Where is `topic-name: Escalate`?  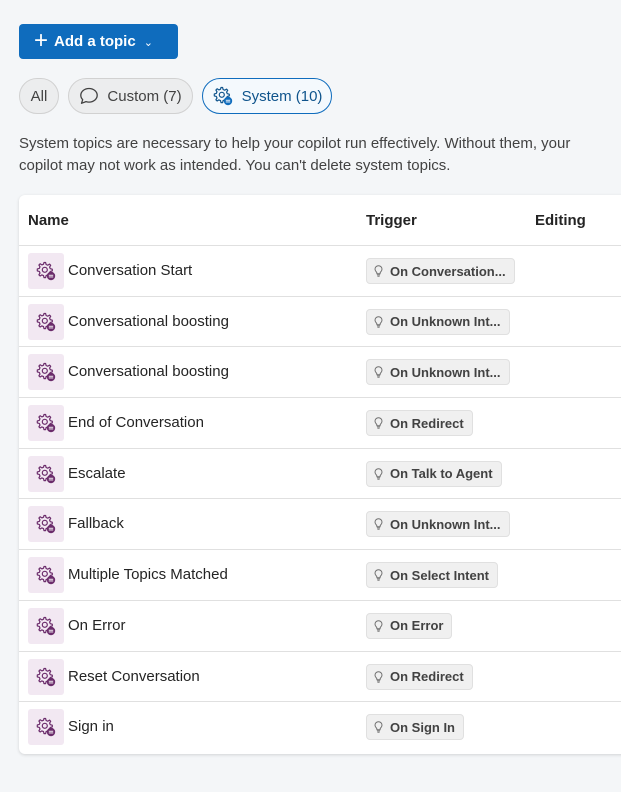 topic-name: Escalate is located at coordinates (97, 473).